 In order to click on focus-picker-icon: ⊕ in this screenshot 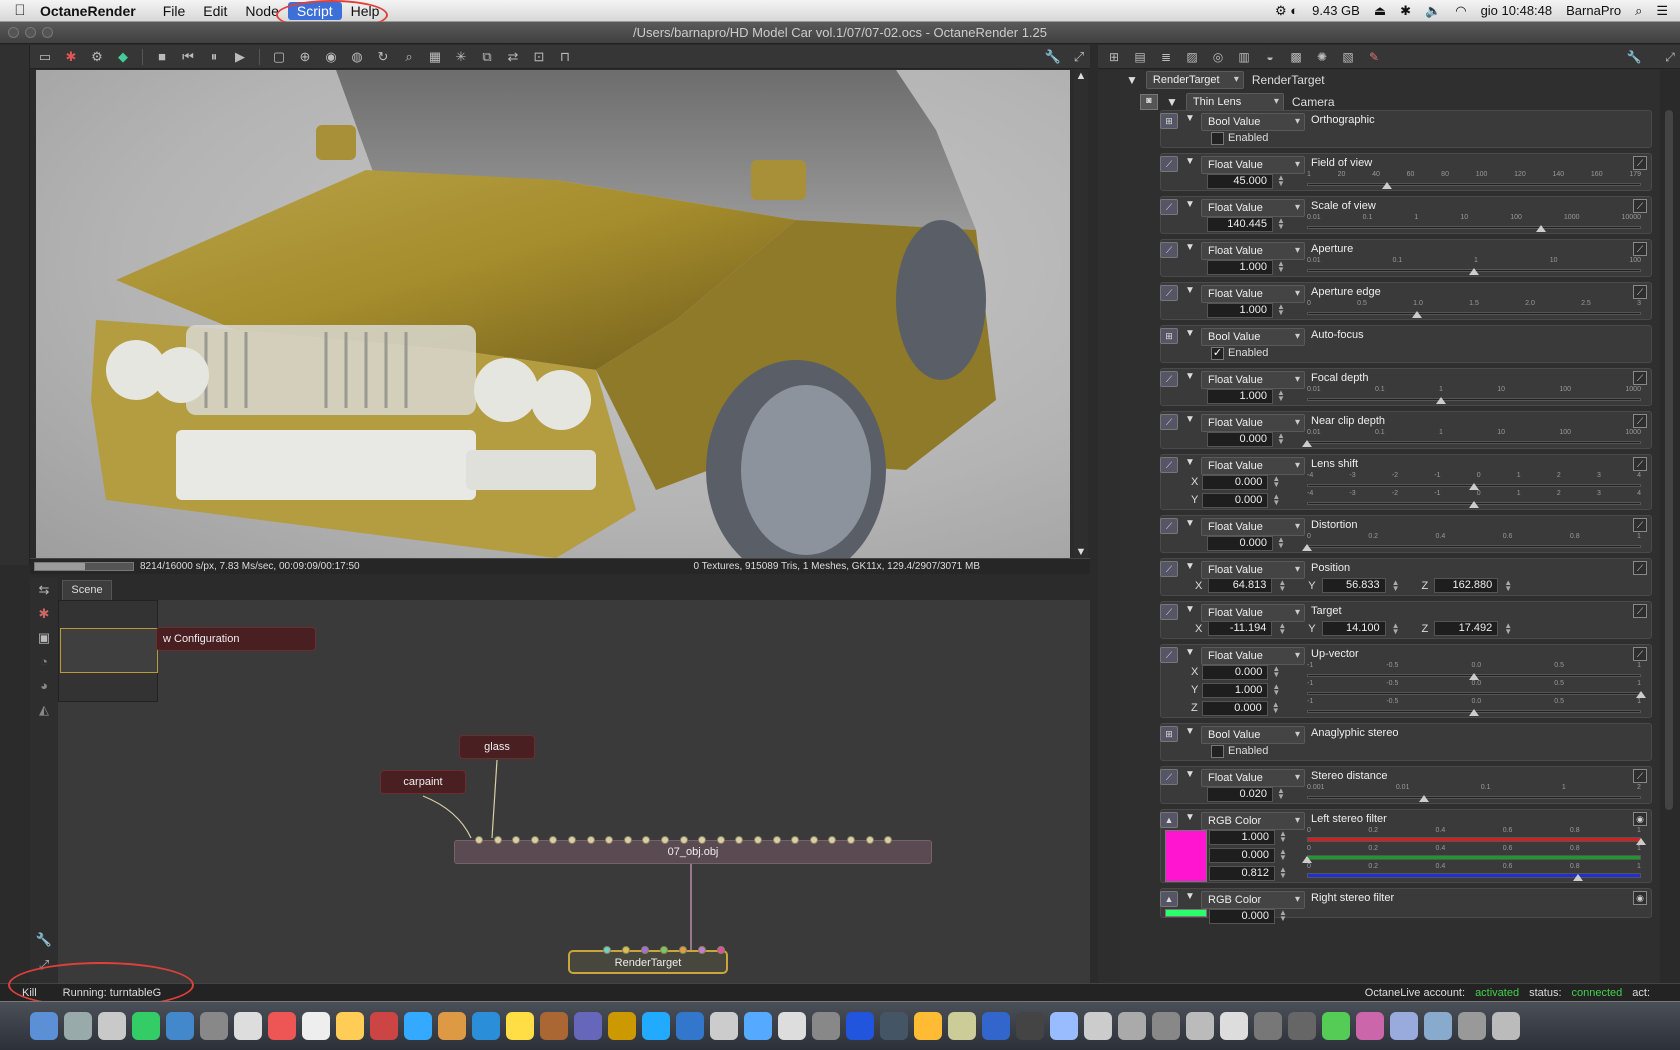, I will do `click(305, 57)`.